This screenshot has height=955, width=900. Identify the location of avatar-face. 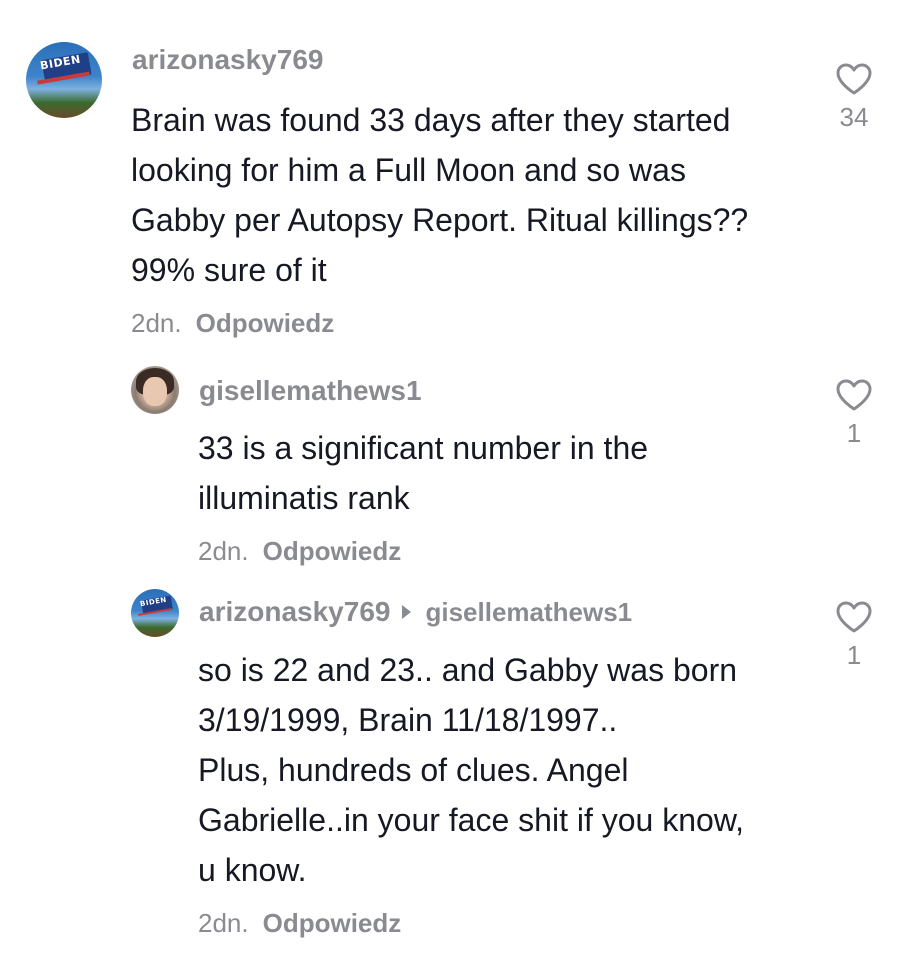
(155, 391).